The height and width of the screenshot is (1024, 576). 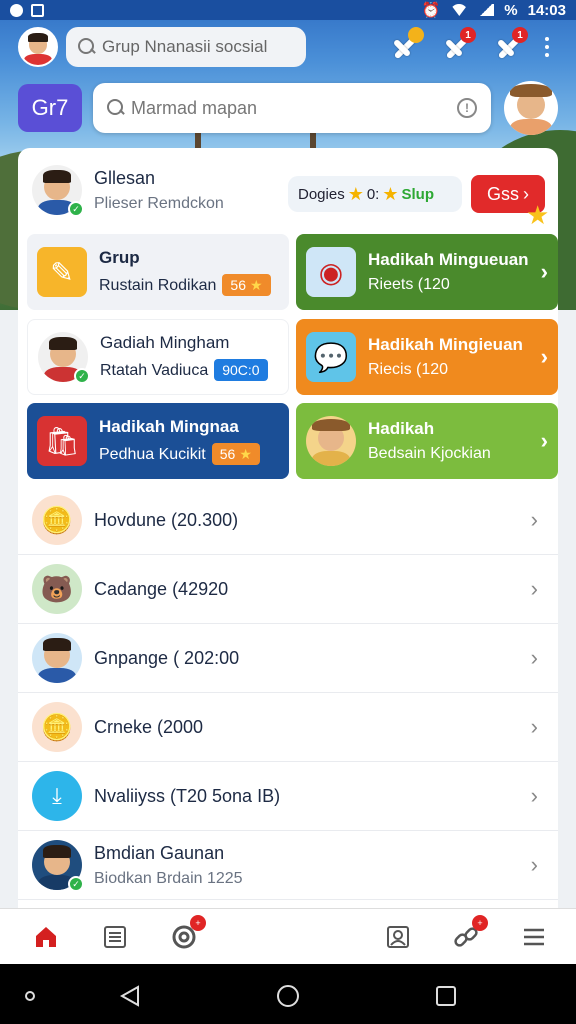 I want to click on list-item: 🪙 Hovdune (20.300) ›, so click(x=288, y=520).